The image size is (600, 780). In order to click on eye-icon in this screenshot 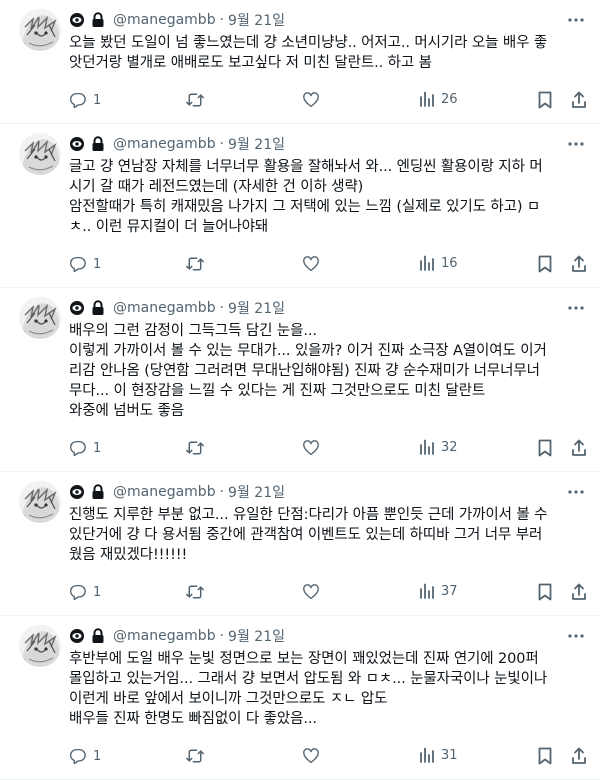, I will do `click(77, 636)`.